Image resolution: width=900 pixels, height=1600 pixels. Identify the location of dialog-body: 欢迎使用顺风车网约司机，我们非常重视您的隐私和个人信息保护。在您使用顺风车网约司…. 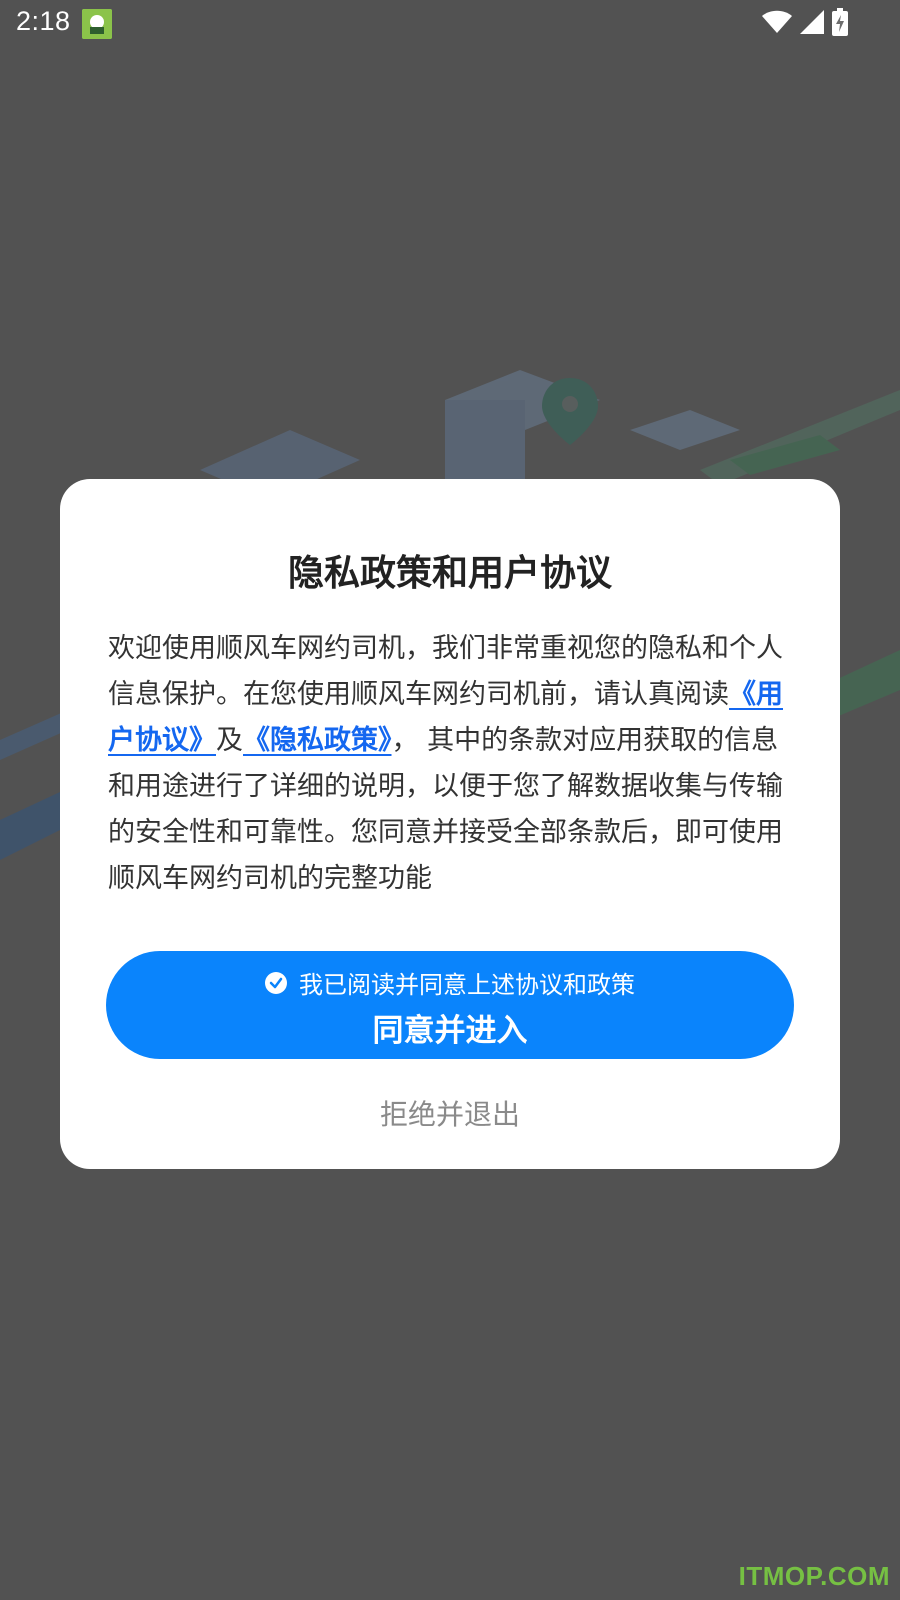
(448, 764).